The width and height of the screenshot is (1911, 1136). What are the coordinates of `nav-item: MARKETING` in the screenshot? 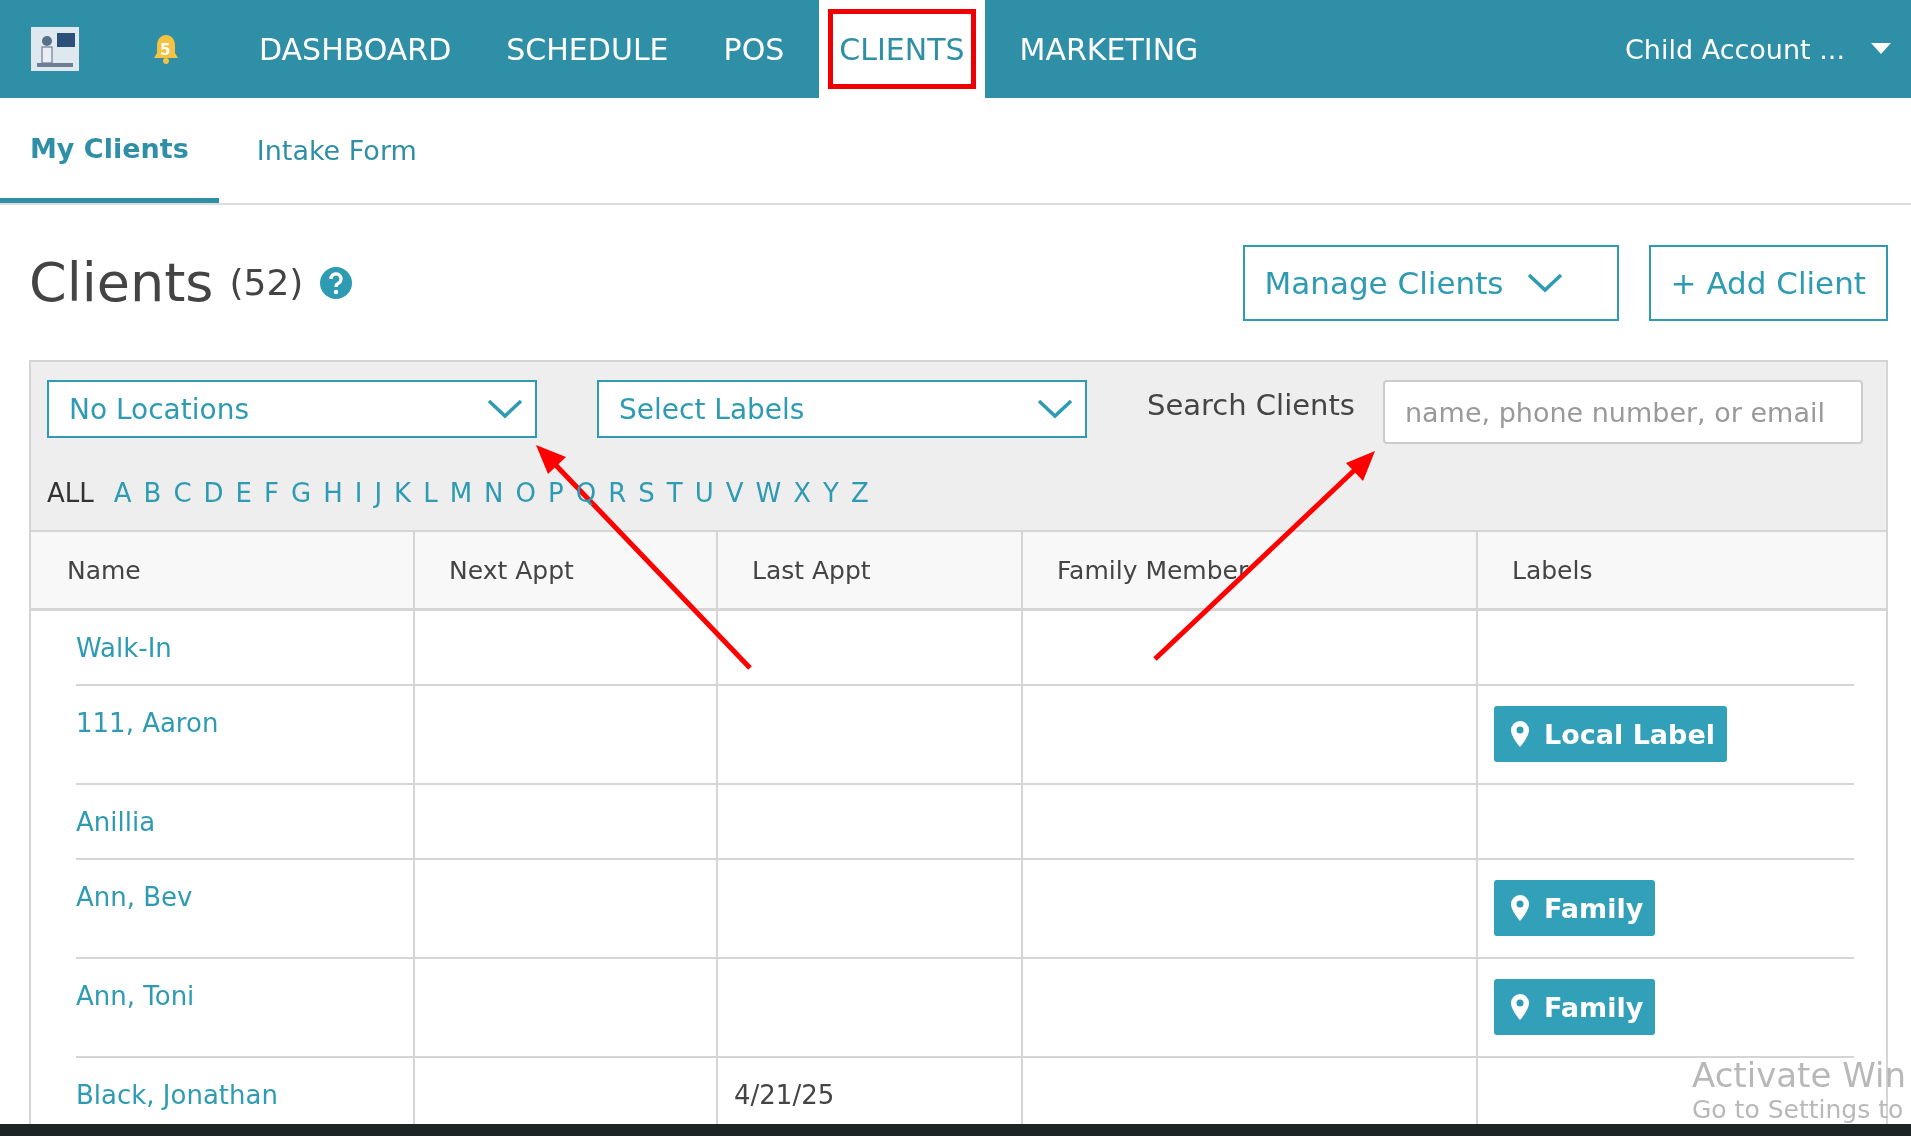 It's located at (1109, 49).